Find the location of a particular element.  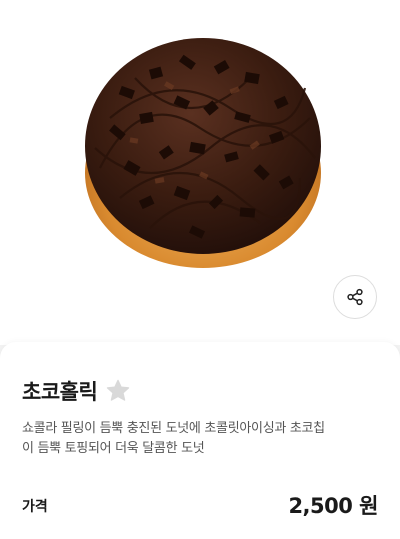

favorite-button is located at coordinates (118, 391).